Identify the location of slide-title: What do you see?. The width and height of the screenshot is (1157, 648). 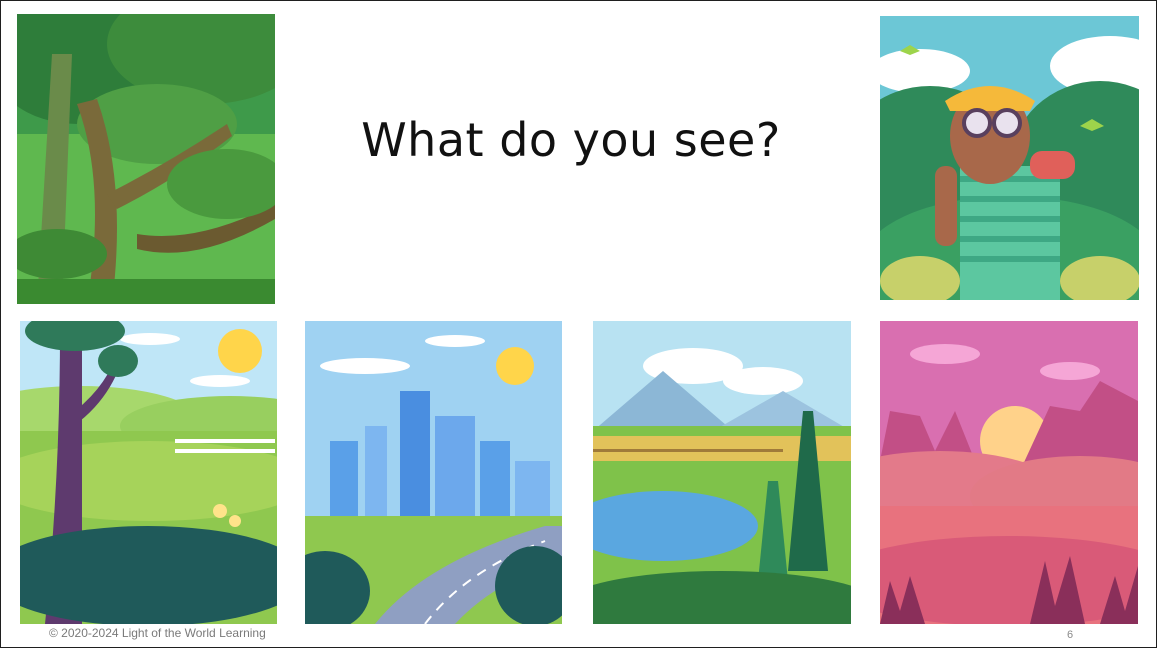
(571, 140).